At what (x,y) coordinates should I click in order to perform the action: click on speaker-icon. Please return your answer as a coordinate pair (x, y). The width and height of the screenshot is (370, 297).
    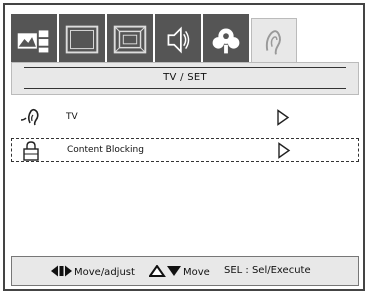
    Looking at the image, I should click on (178, 40).